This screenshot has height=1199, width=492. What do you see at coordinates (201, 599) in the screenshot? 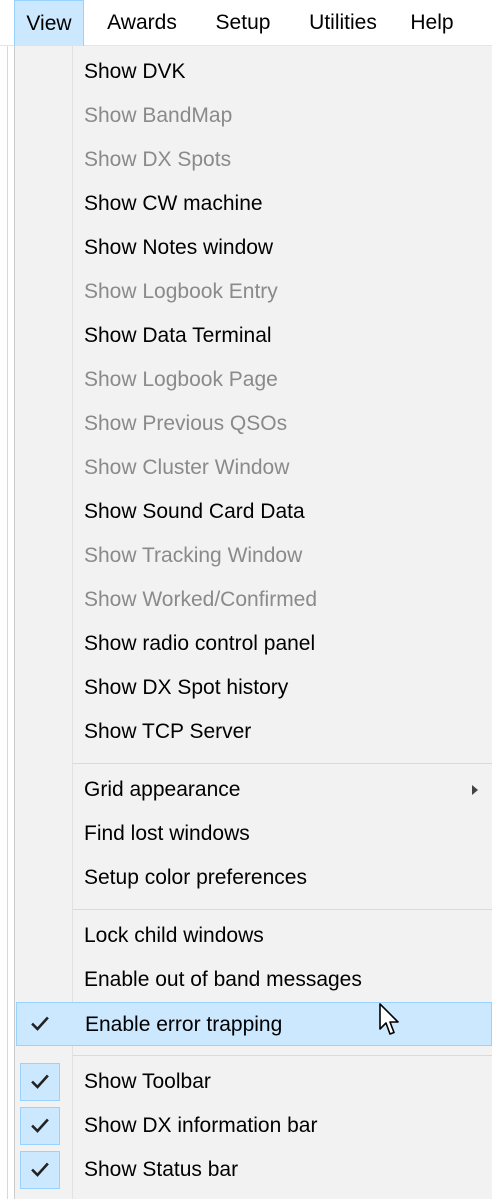
I see `menu-item-label: Show Worked/Confirmed` at bounding box center [201, 599].